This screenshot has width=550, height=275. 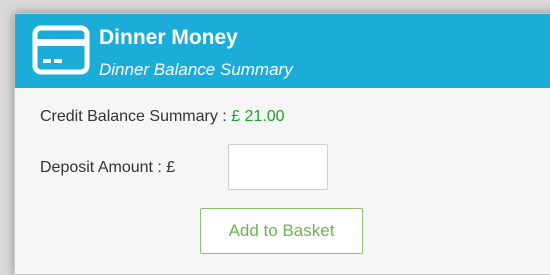 I want to click on credit-balance-label: Credit Balance Summary :, so click(x=136, y=116).